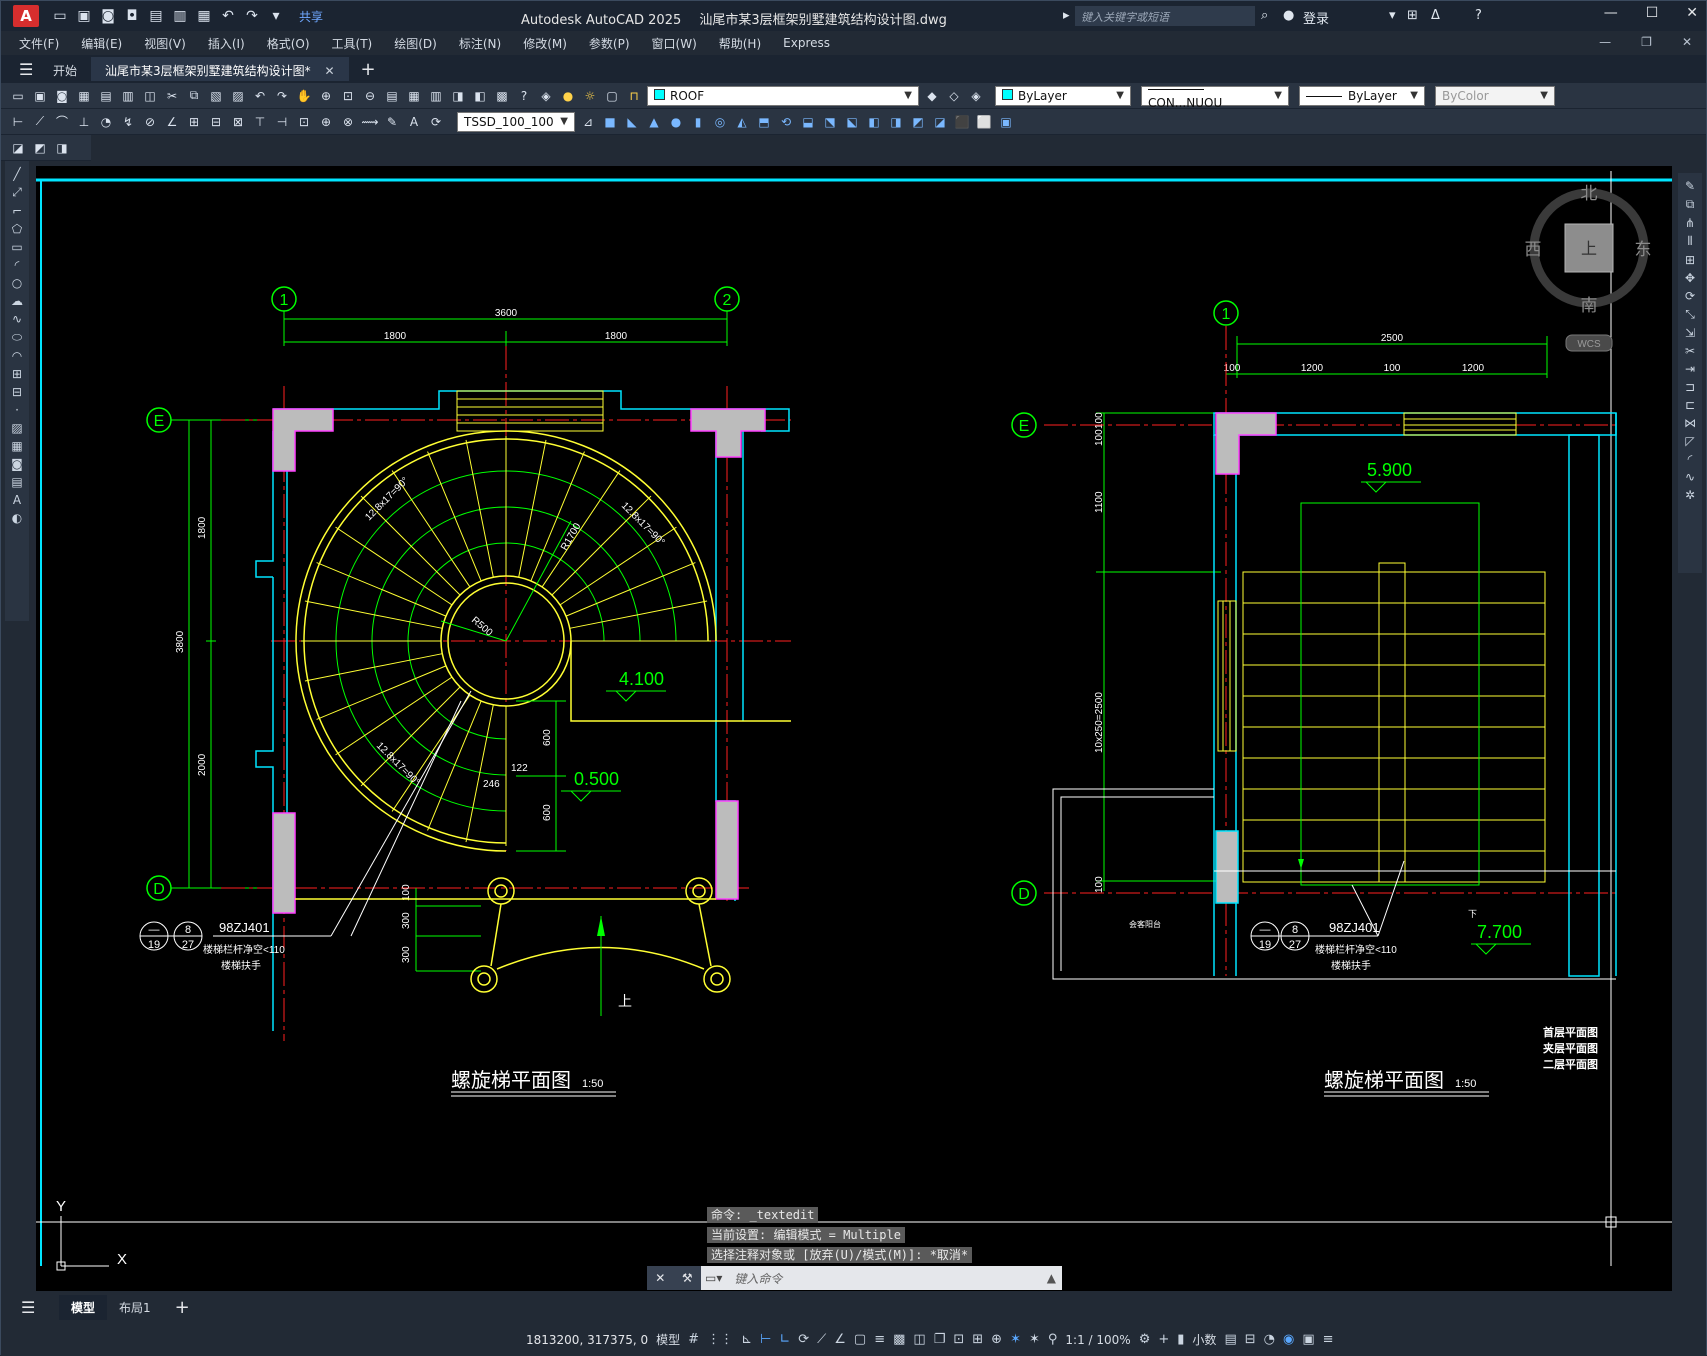  I want to click on doc-minimize-icon: —, so click(1605, 42).